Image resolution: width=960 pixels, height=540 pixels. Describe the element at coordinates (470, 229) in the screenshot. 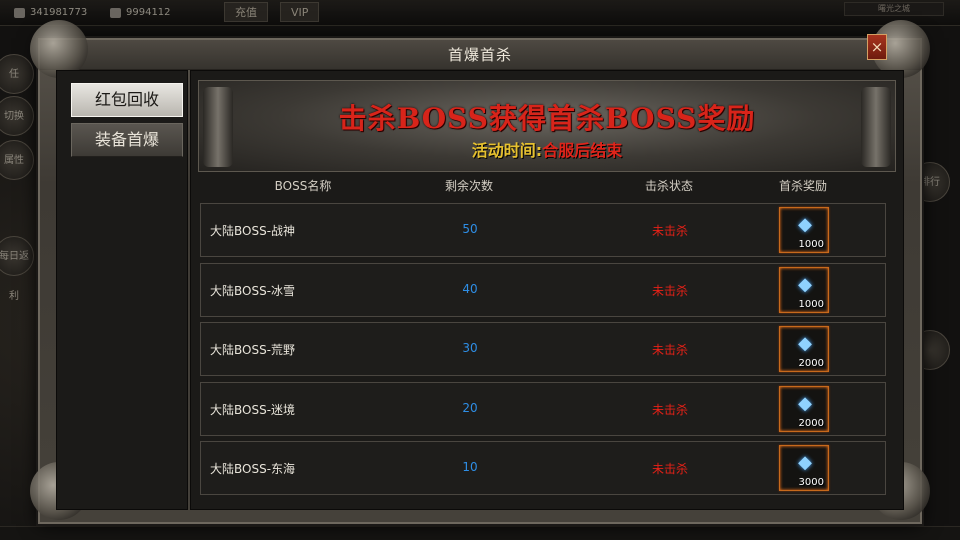

I see `remaining-count: 50` at that location.